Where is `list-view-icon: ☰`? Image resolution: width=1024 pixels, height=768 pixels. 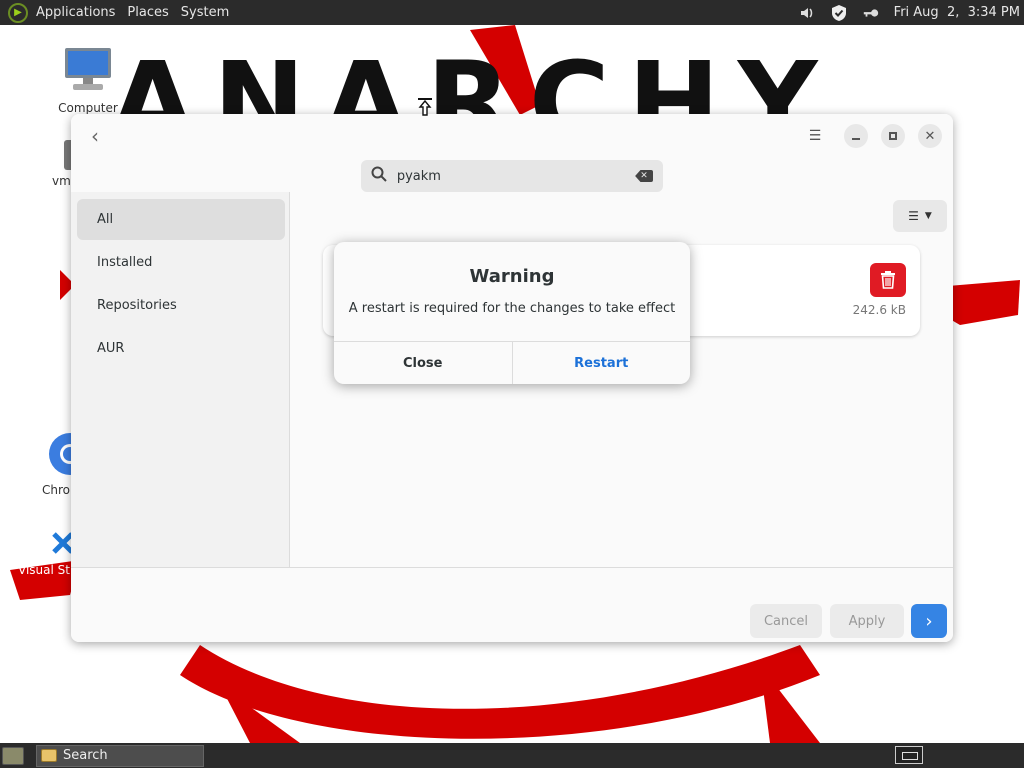 list-view-icon: ☰ is located at coordinates (913, 216).